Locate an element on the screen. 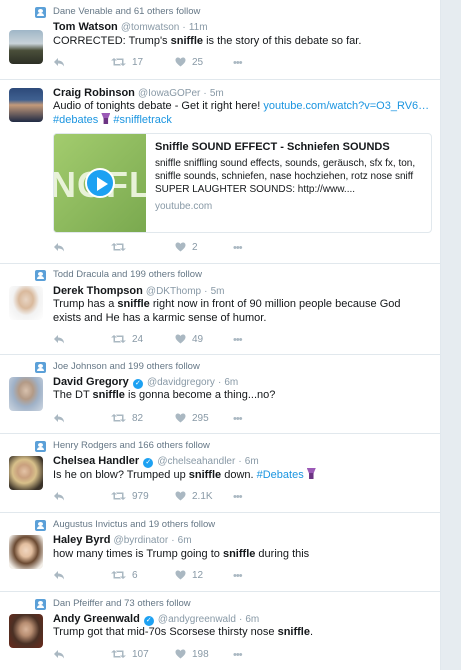 This screenshot has width=461, height=670. retweet-count: 979 is located at coordinates (140, 496).